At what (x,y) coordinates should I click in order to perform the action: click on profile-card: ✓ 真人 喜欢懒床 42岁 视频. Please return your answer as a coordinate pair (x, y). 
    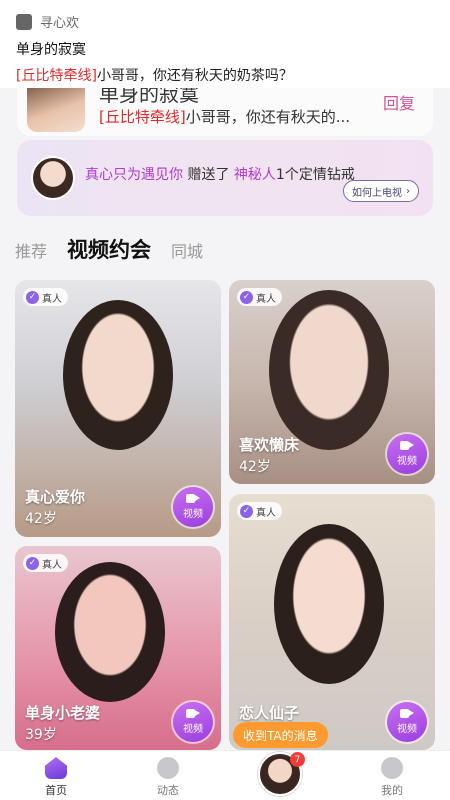
    Looking at the image, I should click on (332, 382).